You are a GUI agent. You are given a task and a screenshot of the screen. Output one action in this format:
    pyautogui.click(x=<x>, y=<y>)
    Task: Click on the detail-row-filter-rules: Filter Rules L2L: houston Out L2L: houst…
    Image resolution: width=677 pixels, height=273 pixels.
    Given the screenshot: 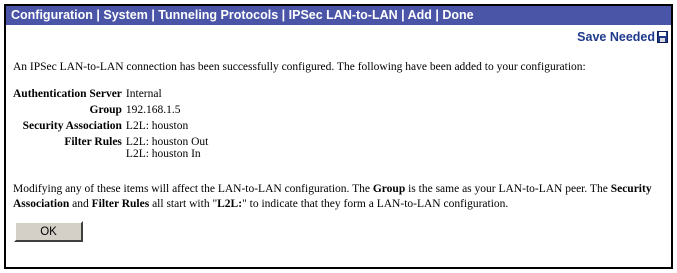 What is the action you would take?
    pyautogui.click(x=110, y=150)
    